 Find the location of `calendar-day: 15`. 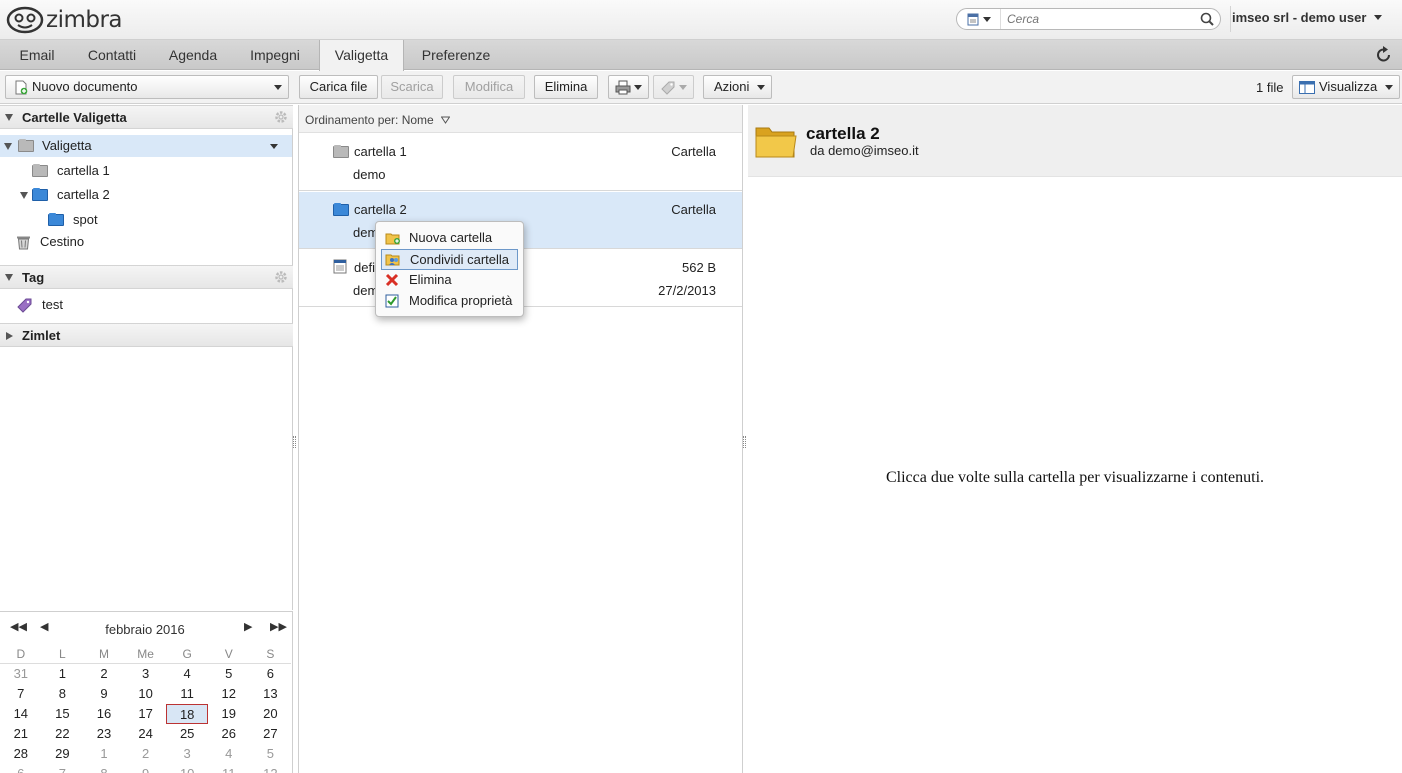

calendar-day: 15 is located at coordinates (63, 714).